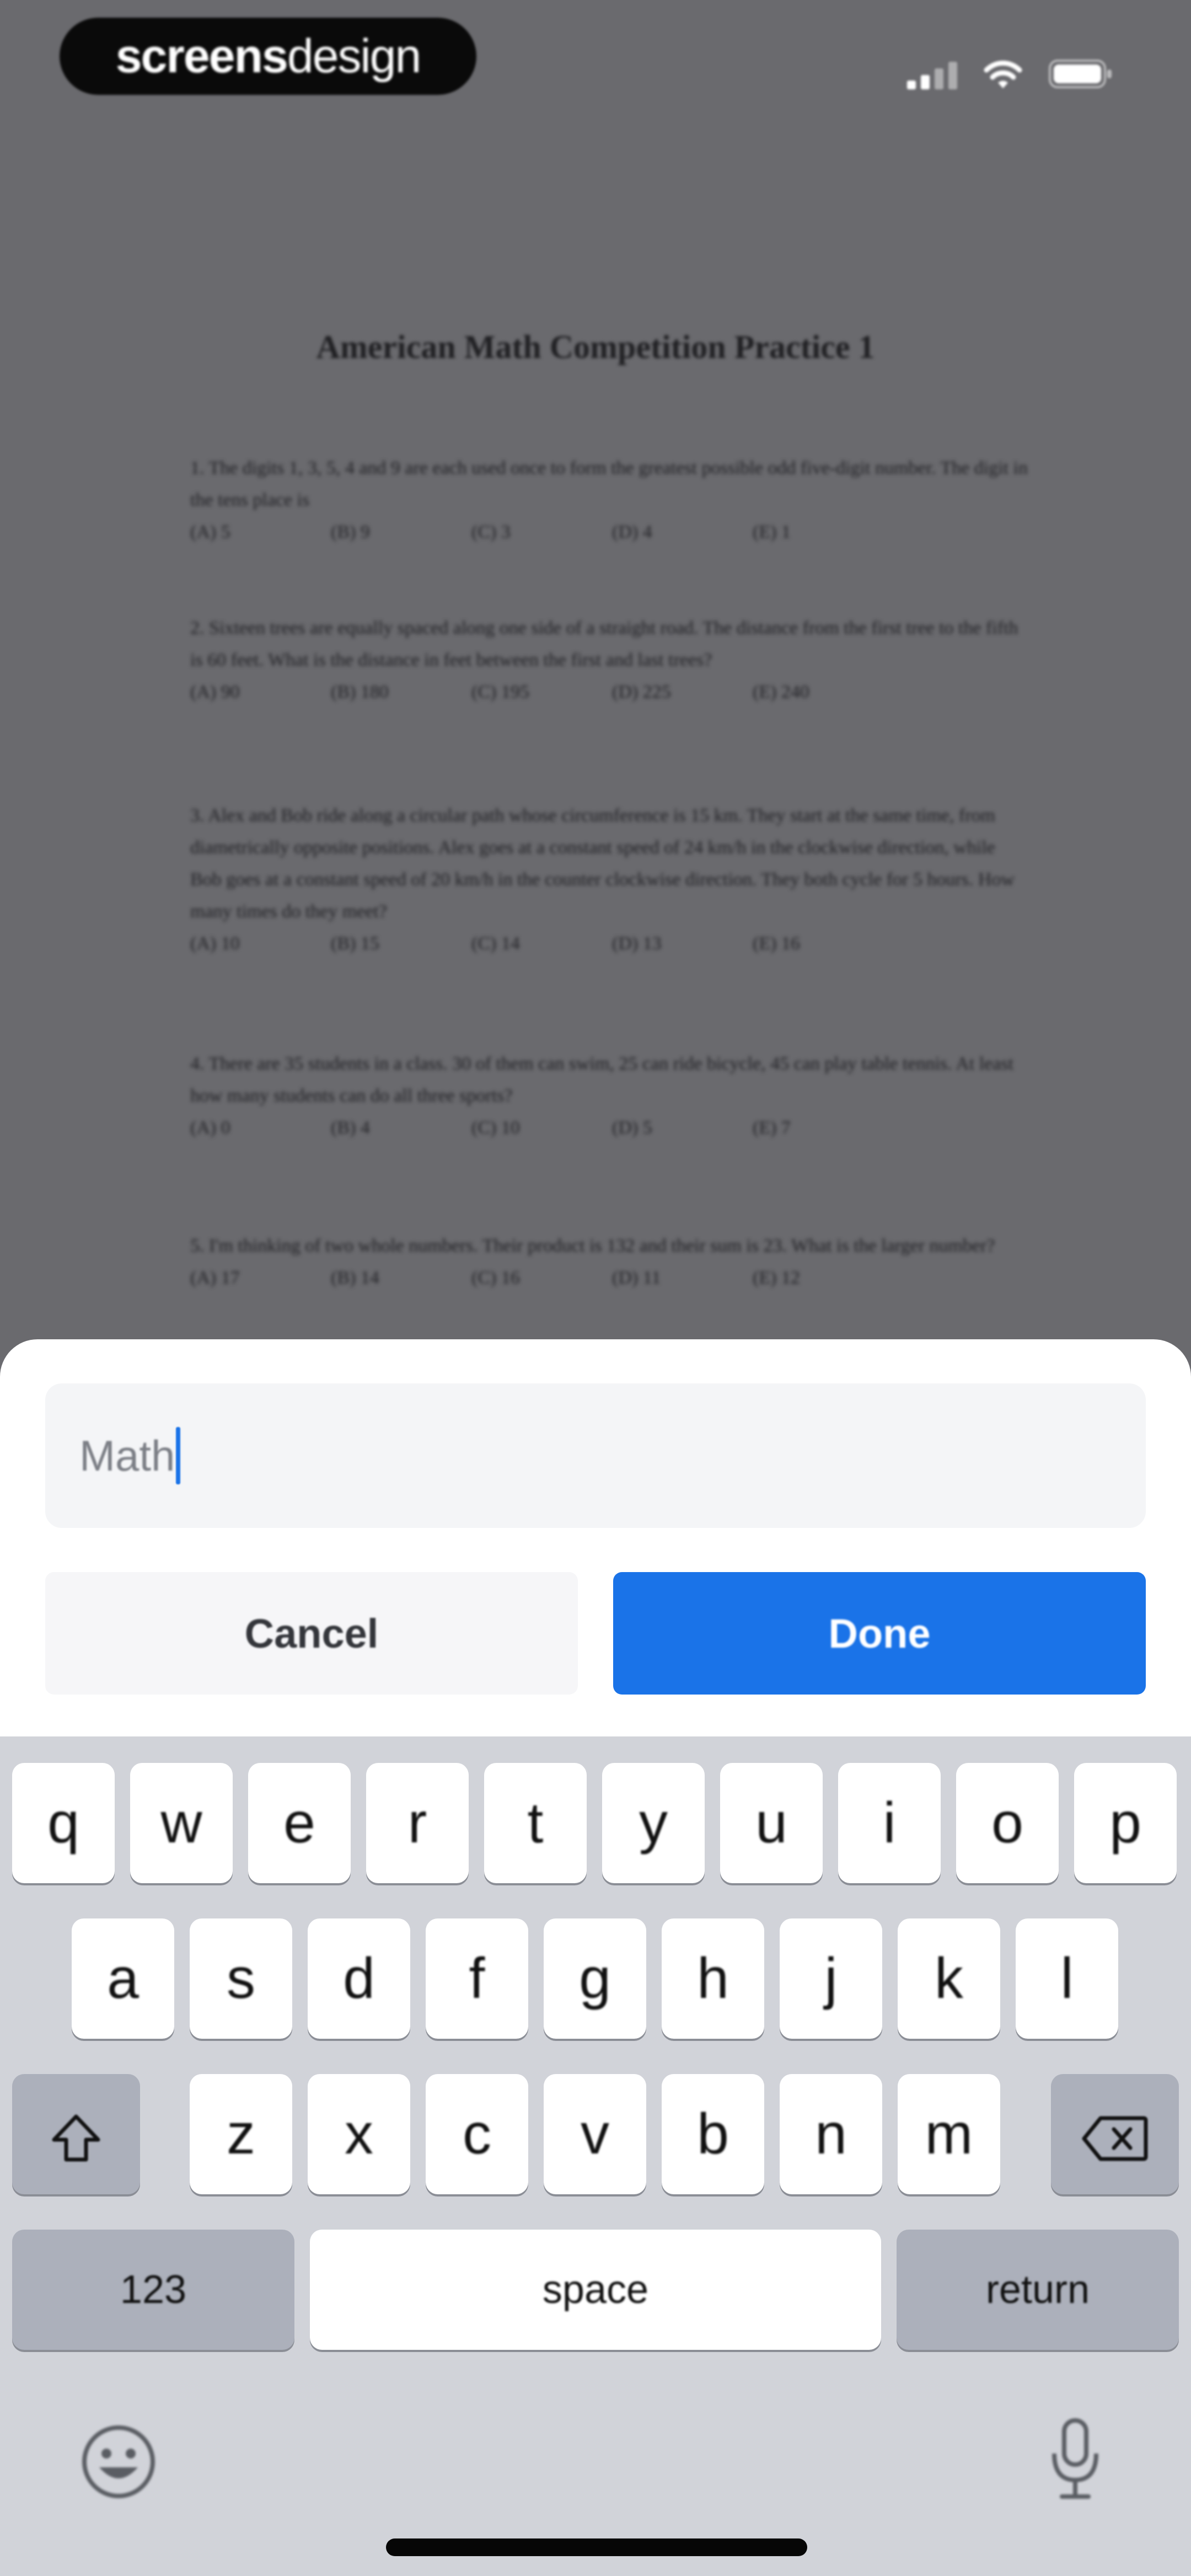 The width and height of the screenshot is (1191, 2576). Describe the element at coordinates (831, 1978) in the screenshot. I see `key-j: j` at that location.